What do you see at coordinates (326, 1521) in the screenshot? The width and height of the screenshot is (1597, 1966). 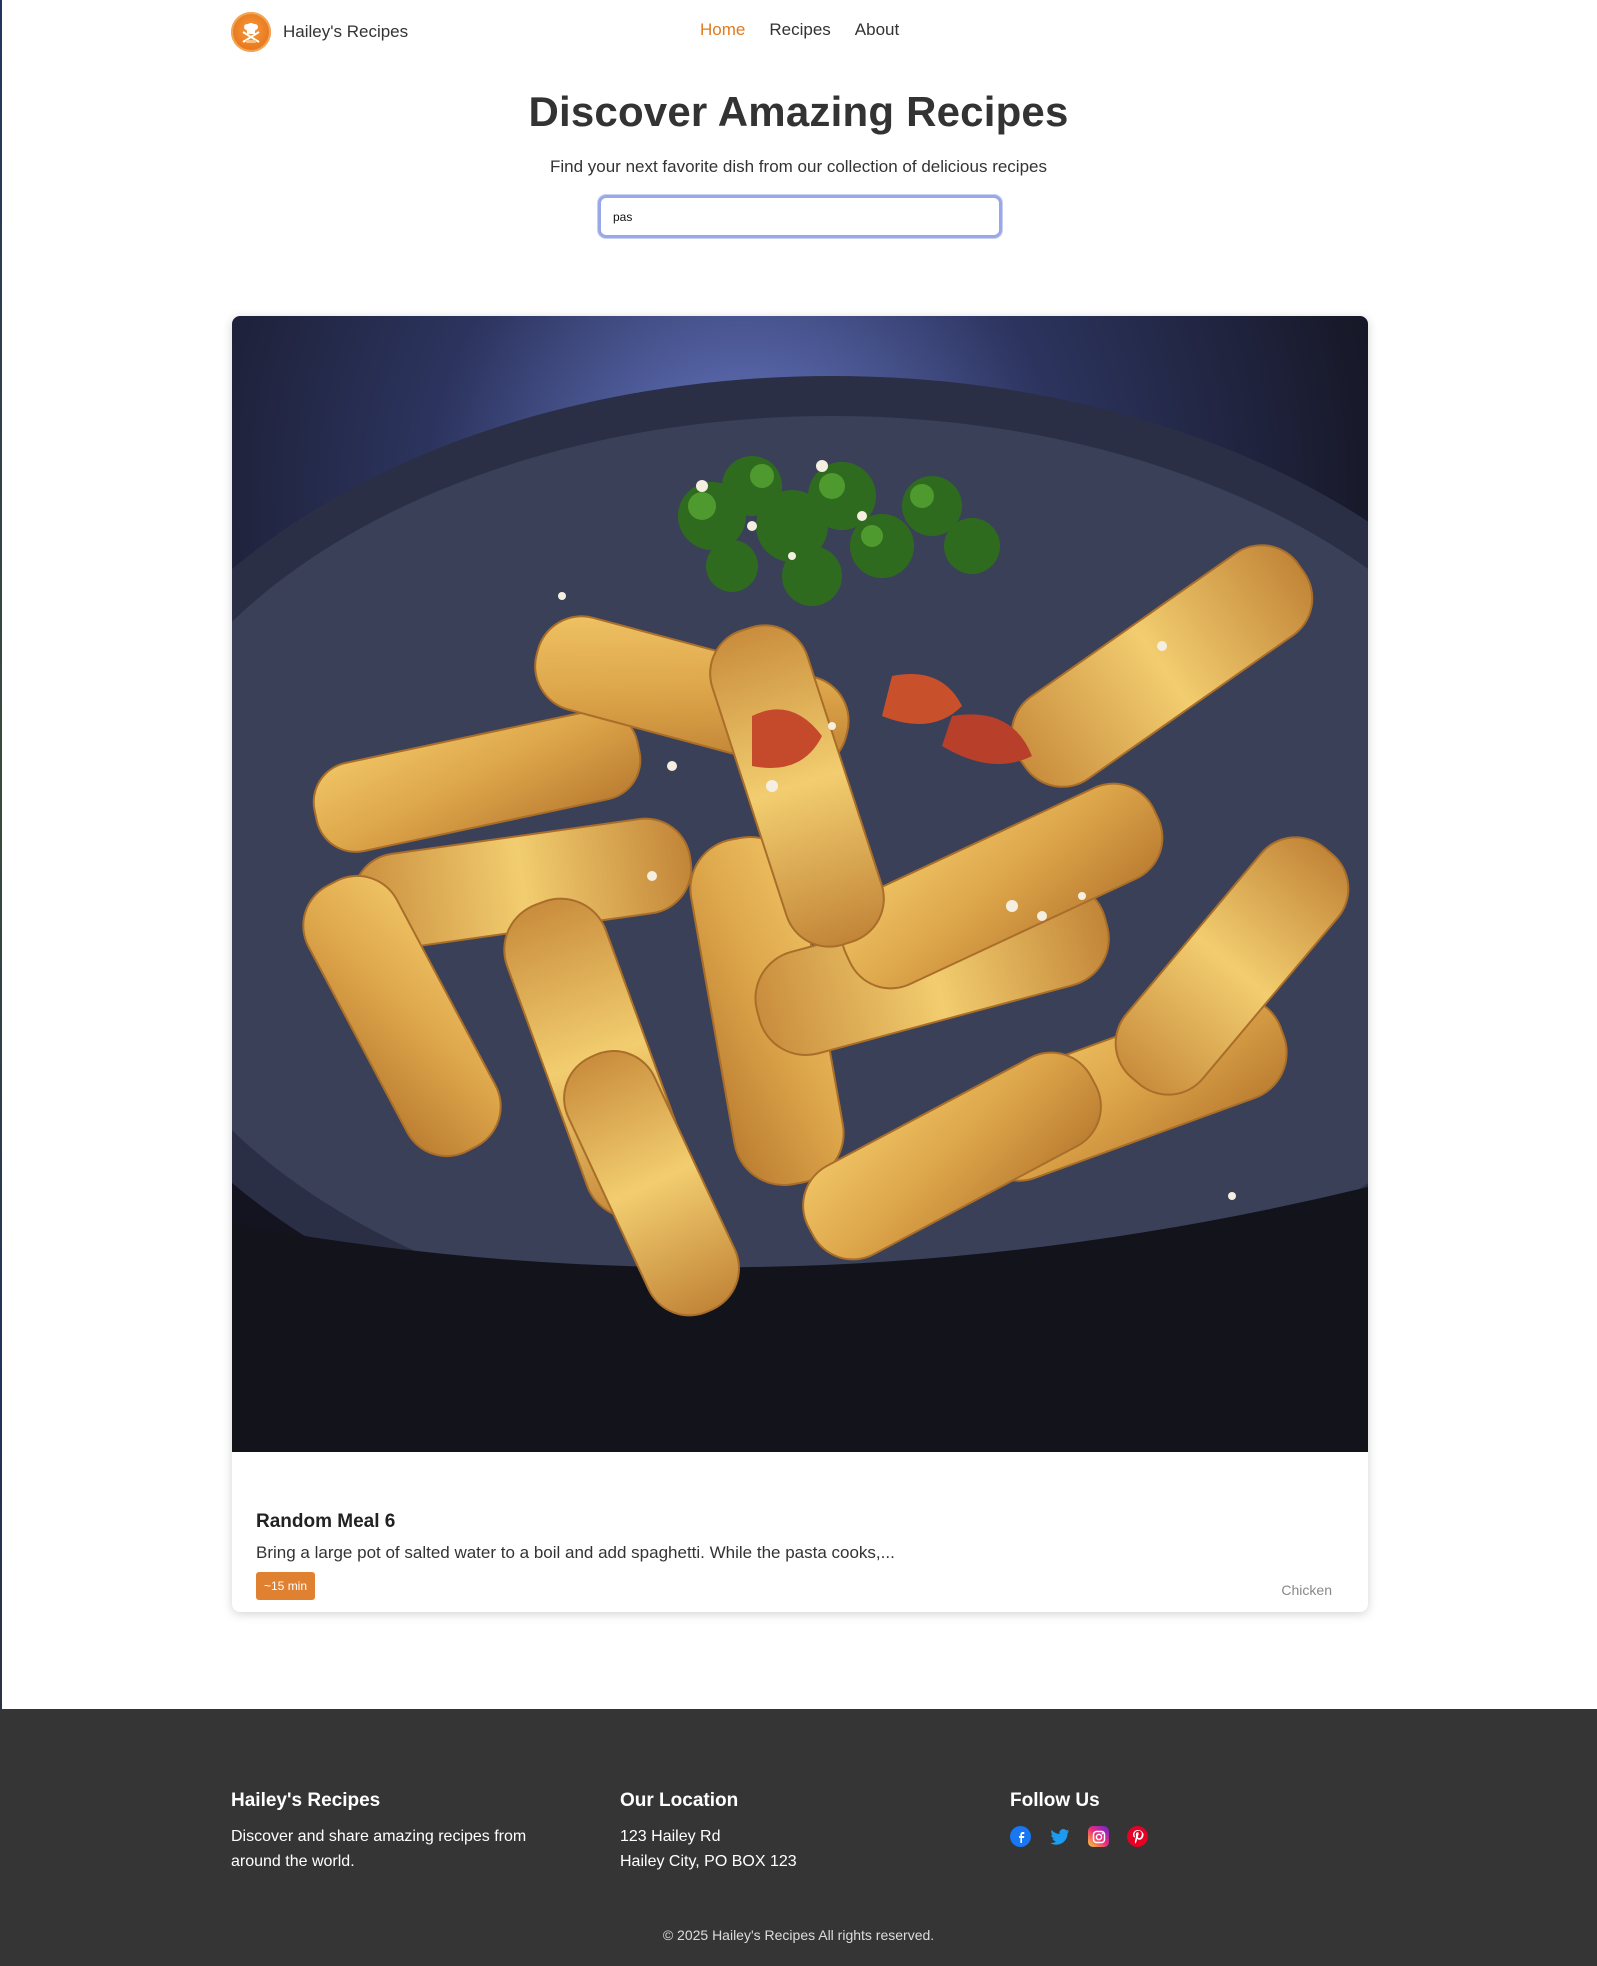 I see `recipe-title: Random Meal 6` at bounding box center [326, 1521].